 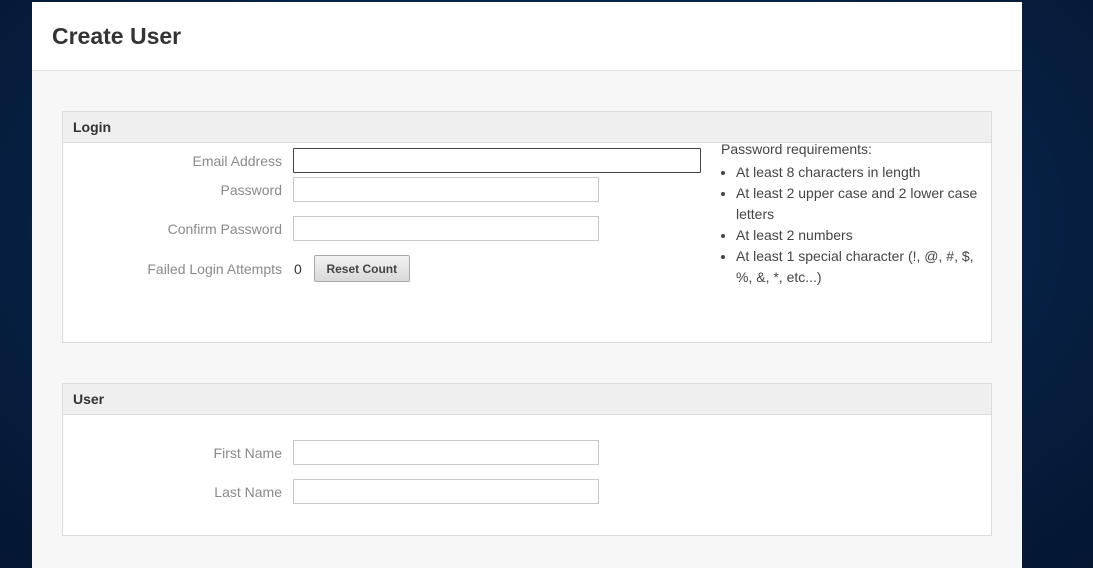 I want to click on user-panel-heading: User, so click(x=527, y=399).